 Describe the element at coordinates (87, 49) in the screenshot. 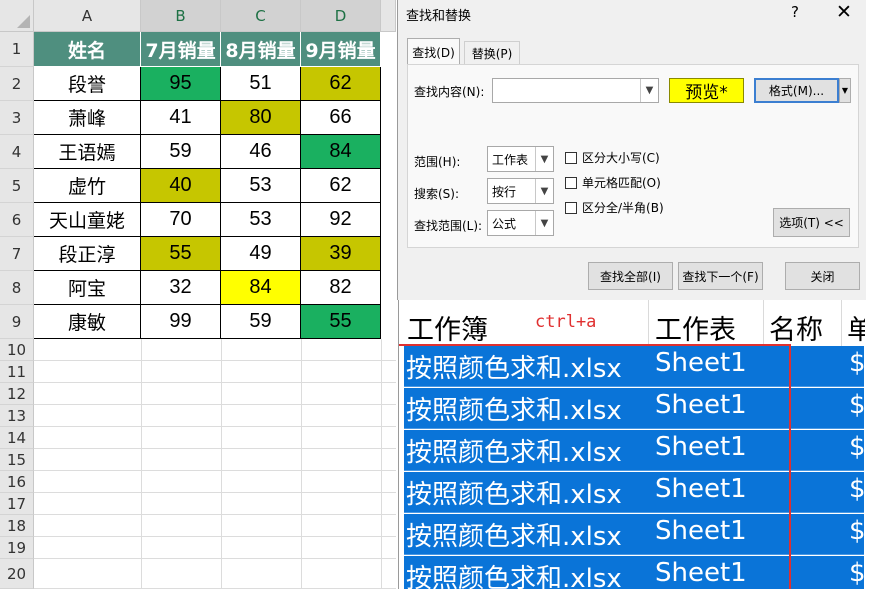

I see `header-cell: 姓名` at that location.